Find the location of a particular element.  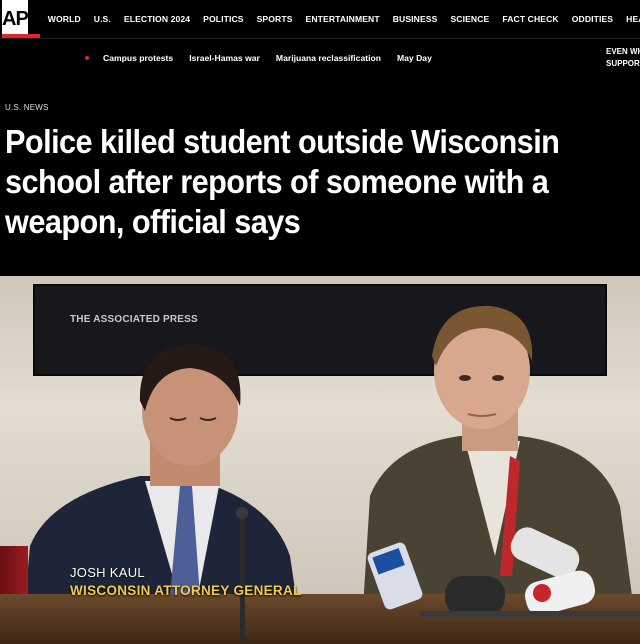

nav-item-entertainment: ENTERTAINMENT is located at coordinates (343, 19).